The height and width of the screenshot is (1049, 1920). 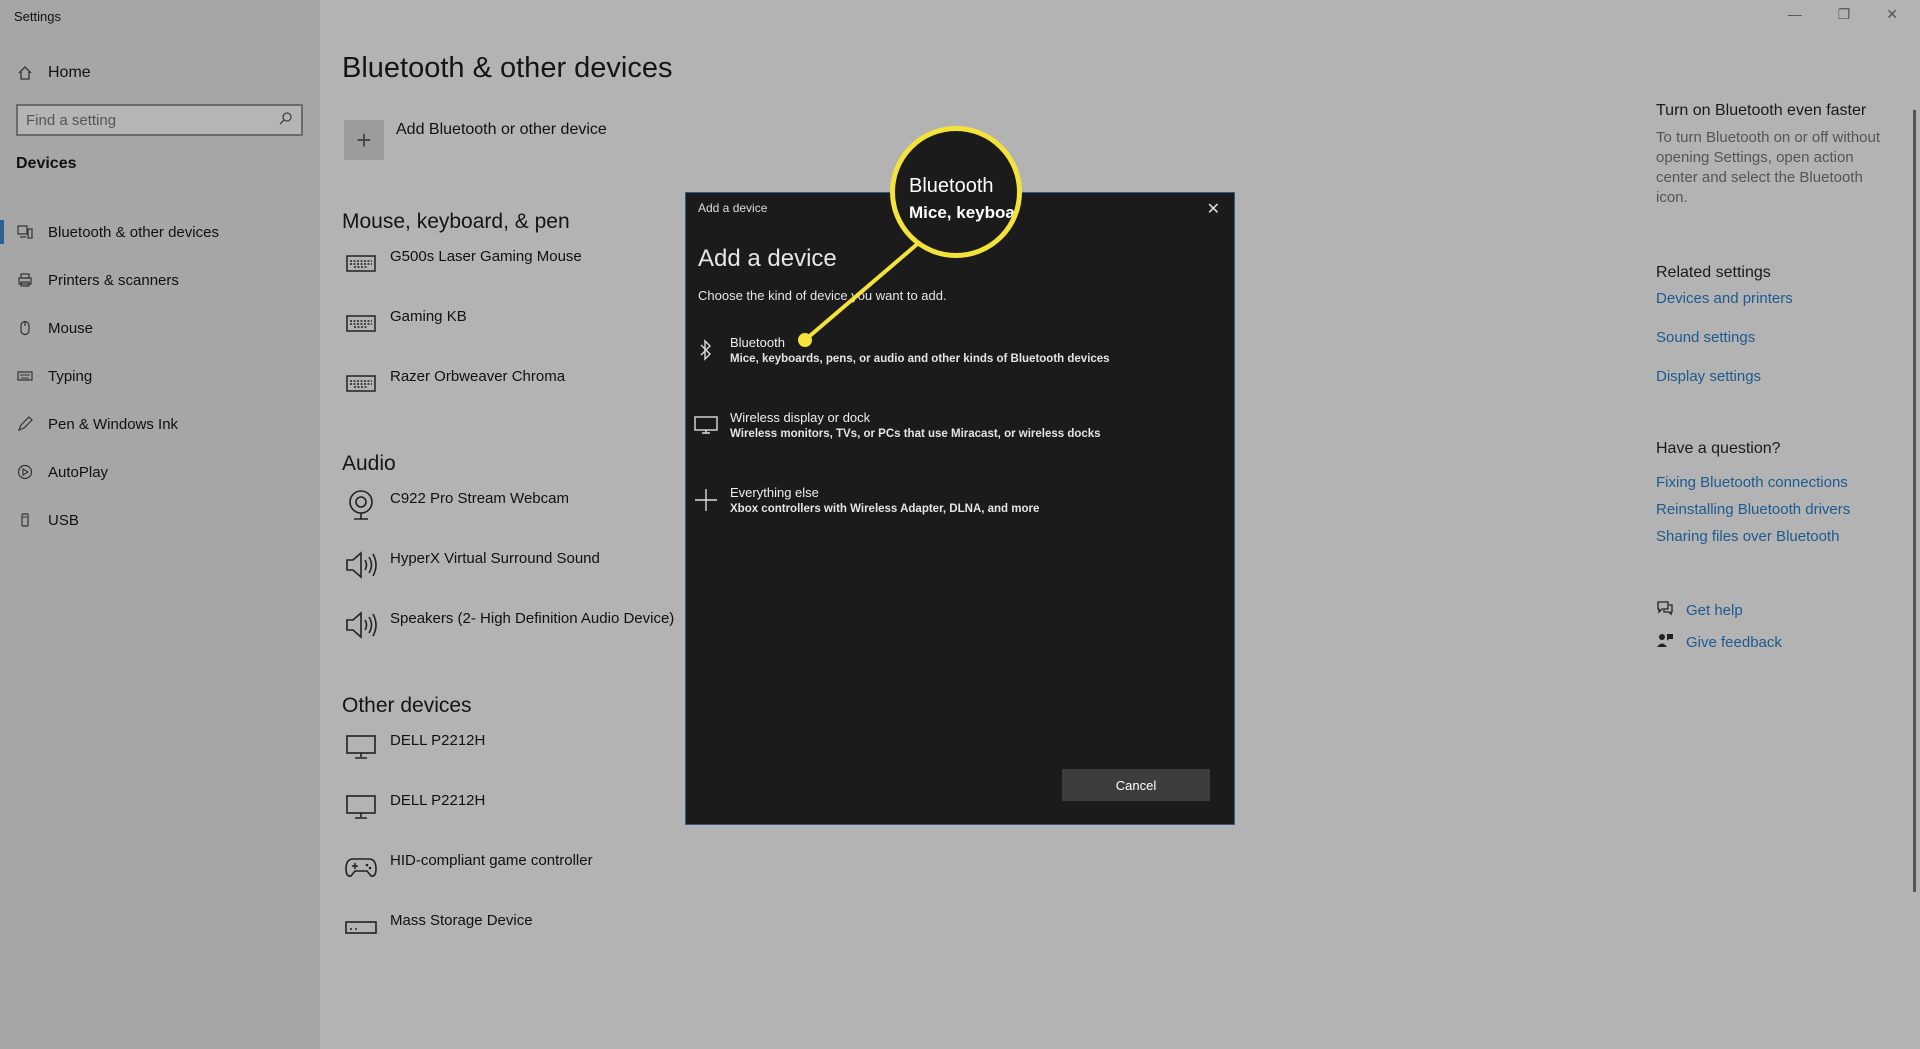 I want to click on sidebar-item-printers: Printers & scanners, so click(x=160, y=280).